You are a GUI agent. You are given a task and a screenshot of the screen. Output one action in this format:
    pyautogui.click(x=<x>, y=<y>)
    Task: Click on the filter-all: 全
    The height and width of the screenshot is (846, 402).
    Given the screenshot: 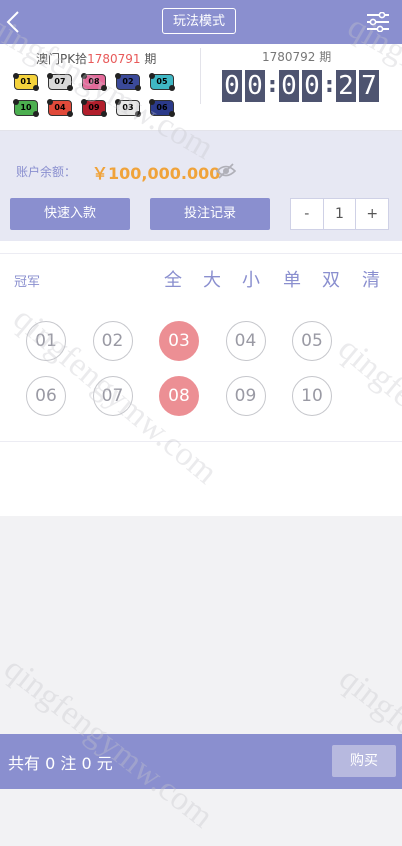 What is the action you would take?
    pyautogui.click(x=173, y=279)
    